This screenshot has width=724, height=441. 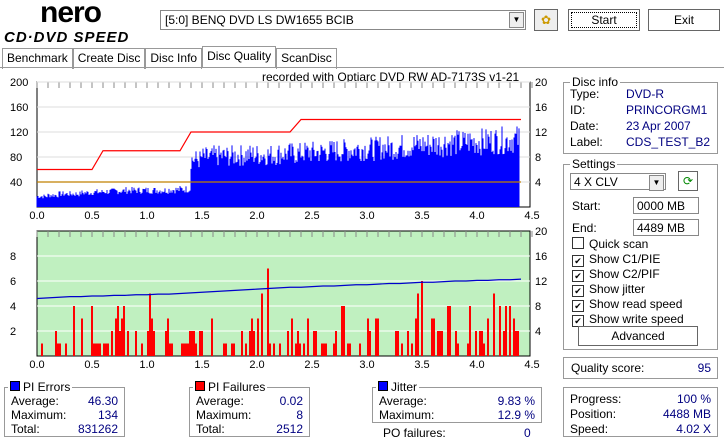 I want to click on pie-max-label: Maximum:, so click(x=39, y=415).